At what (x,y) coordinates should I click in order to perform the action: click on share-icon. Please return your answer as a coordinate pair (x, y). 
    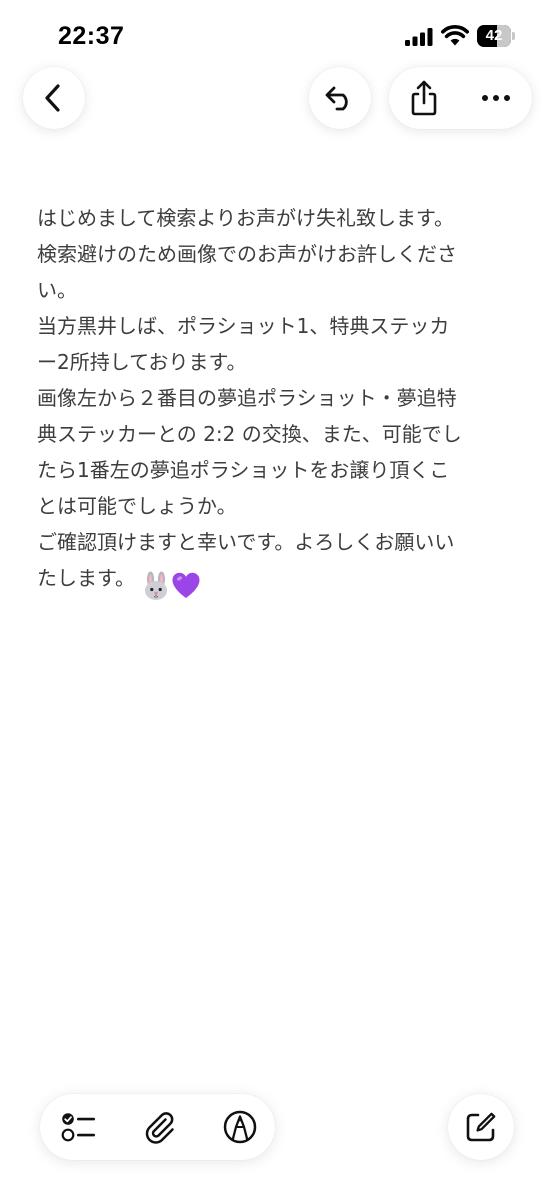
    Looking at the image, I should click on (424, 98).